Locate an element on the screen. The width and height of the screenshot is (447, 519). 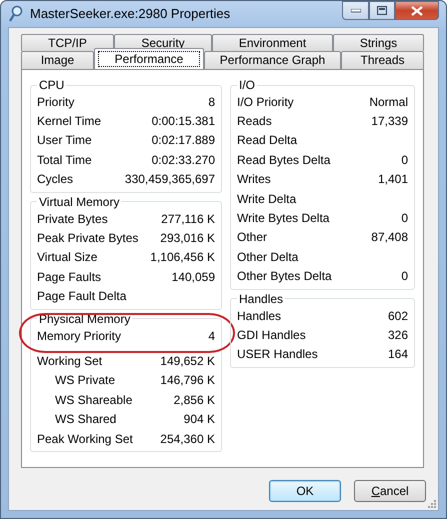
tab: TCP/IP is located at coordinates (67, 42).